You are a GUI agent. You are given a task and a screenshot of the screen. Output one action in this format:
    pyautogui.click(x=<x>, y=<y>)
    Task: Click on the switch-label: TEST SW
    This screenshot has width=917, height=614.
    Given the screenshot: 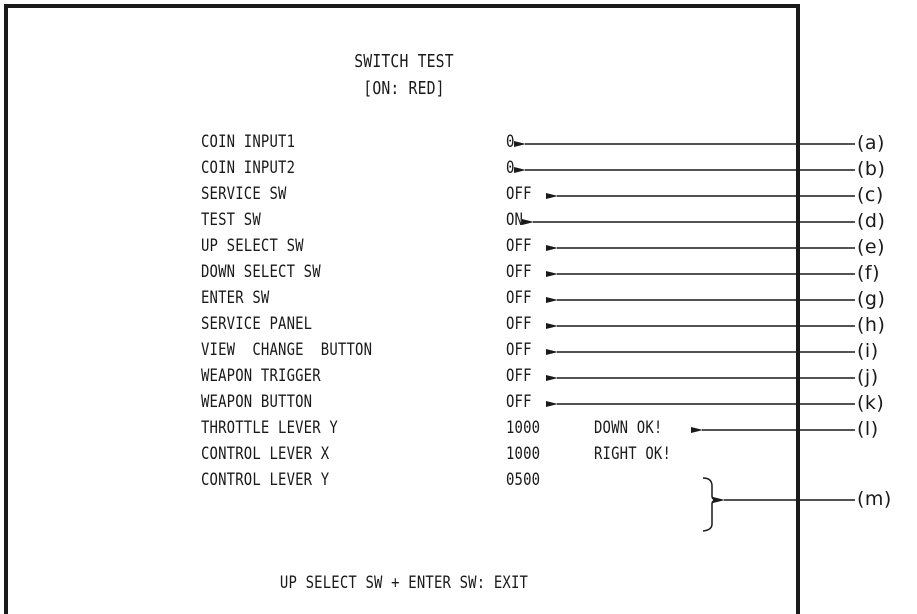 What is the action you would take?
    pyautogui.click(x=231, y=220)
    